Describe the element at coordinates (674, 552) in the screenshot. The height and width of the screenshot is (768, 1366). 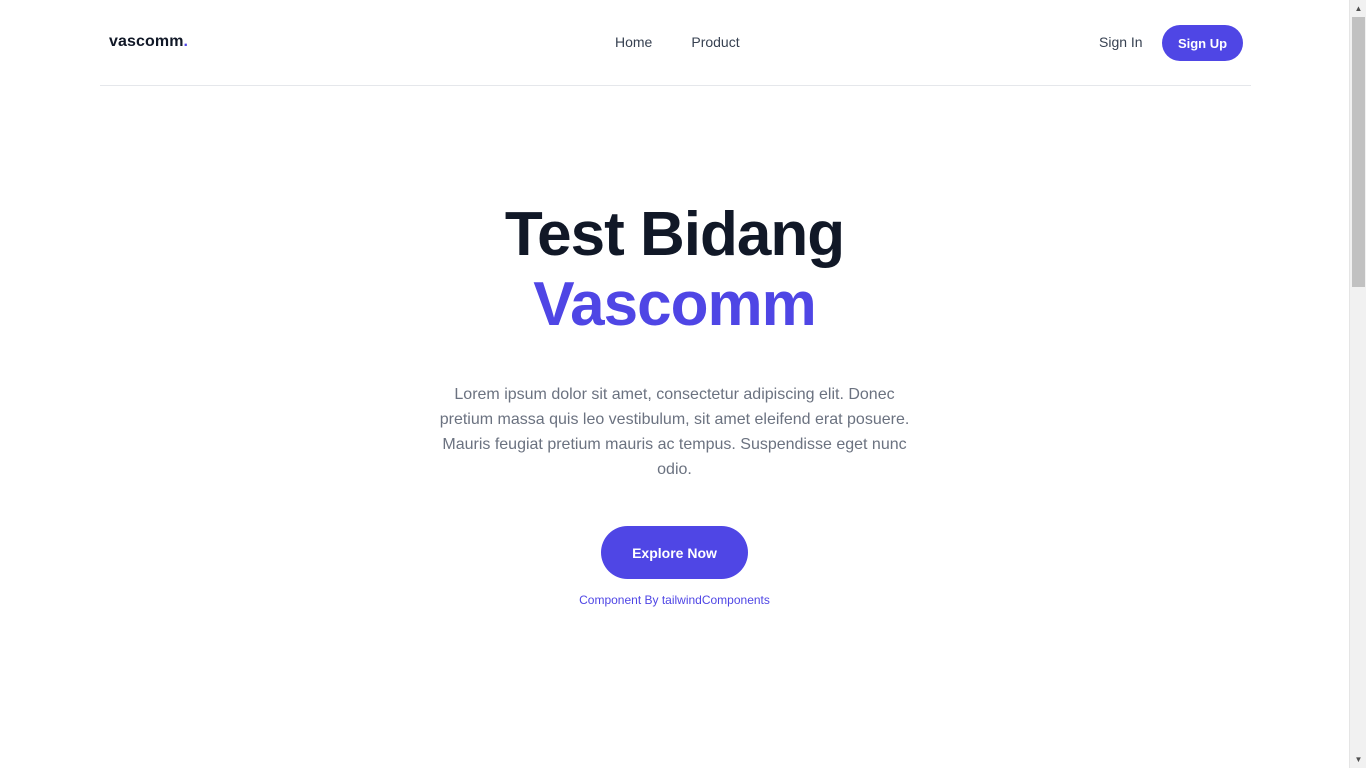
I see `explore-now-button: Explore Now` at that location.